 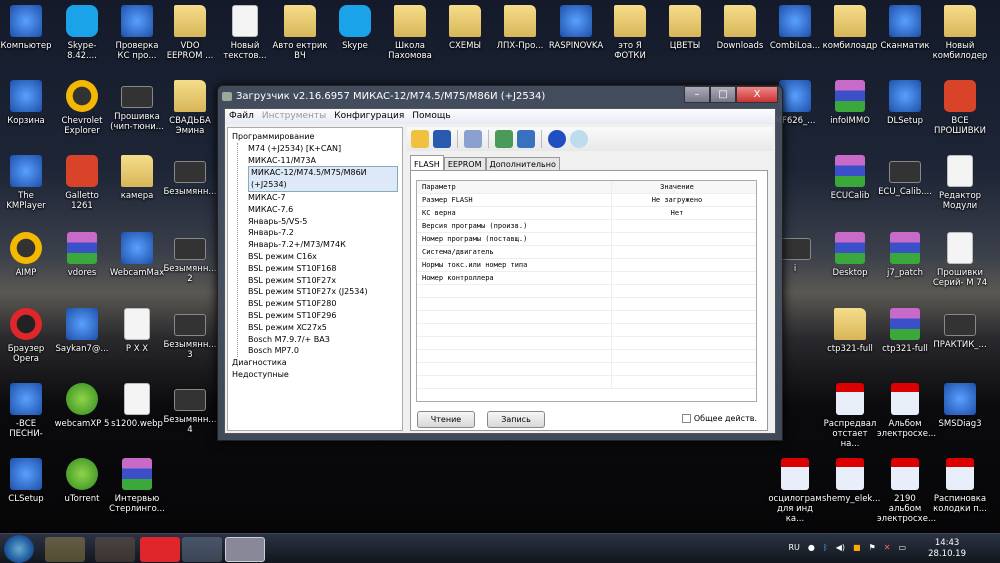 I want to click on desktop-icon: Браузер Opera, so click(x=27, y=336).